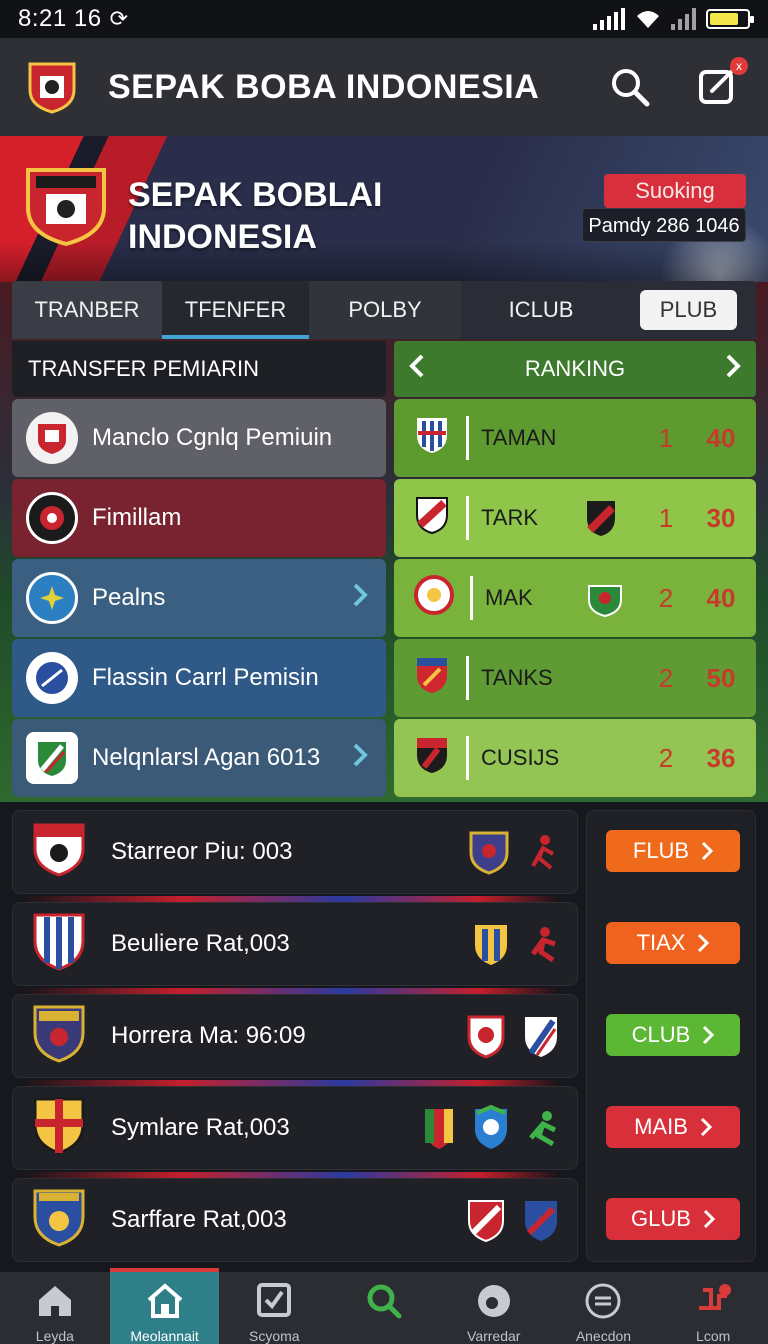  What do you see at coordinates (295, 1036) in the screenshot?
I see `match-row: Horrera Ma: 96:09` at bounding box center [295, 1036].